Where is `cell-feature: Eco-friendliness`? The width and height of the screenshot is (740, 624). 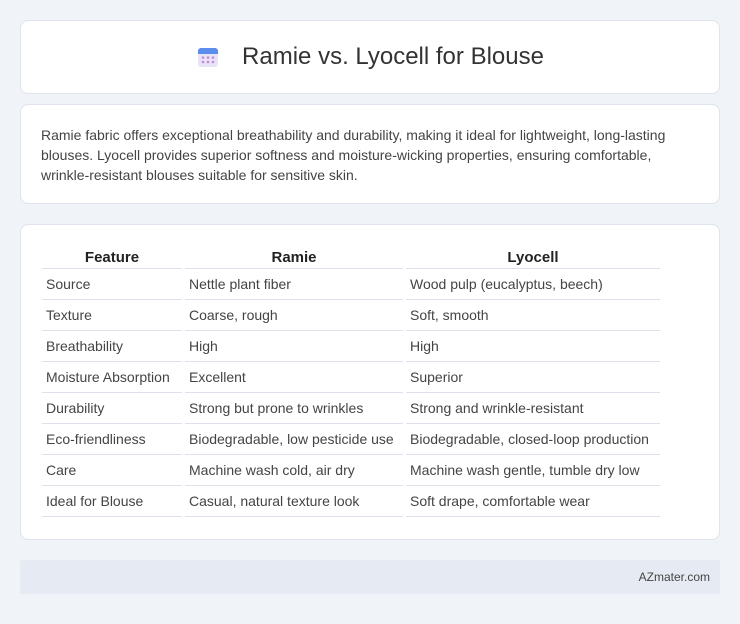 cell-feature: Eco-friendliness is located at coordinates (112, 439).